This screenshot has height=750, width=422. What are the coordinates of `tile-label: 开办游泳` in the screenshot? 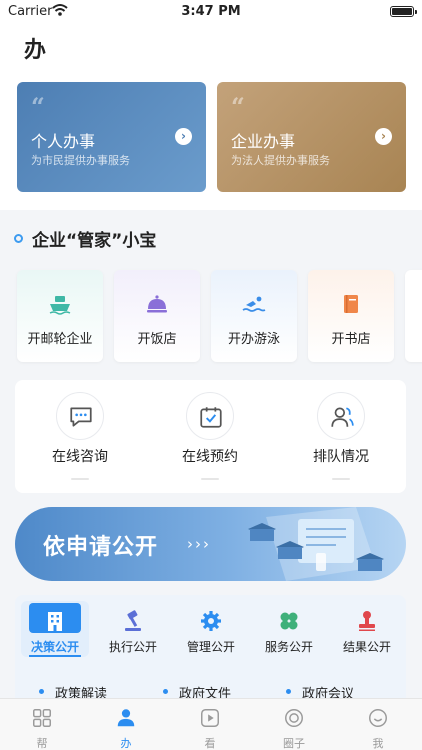 It's located at (253, 339).